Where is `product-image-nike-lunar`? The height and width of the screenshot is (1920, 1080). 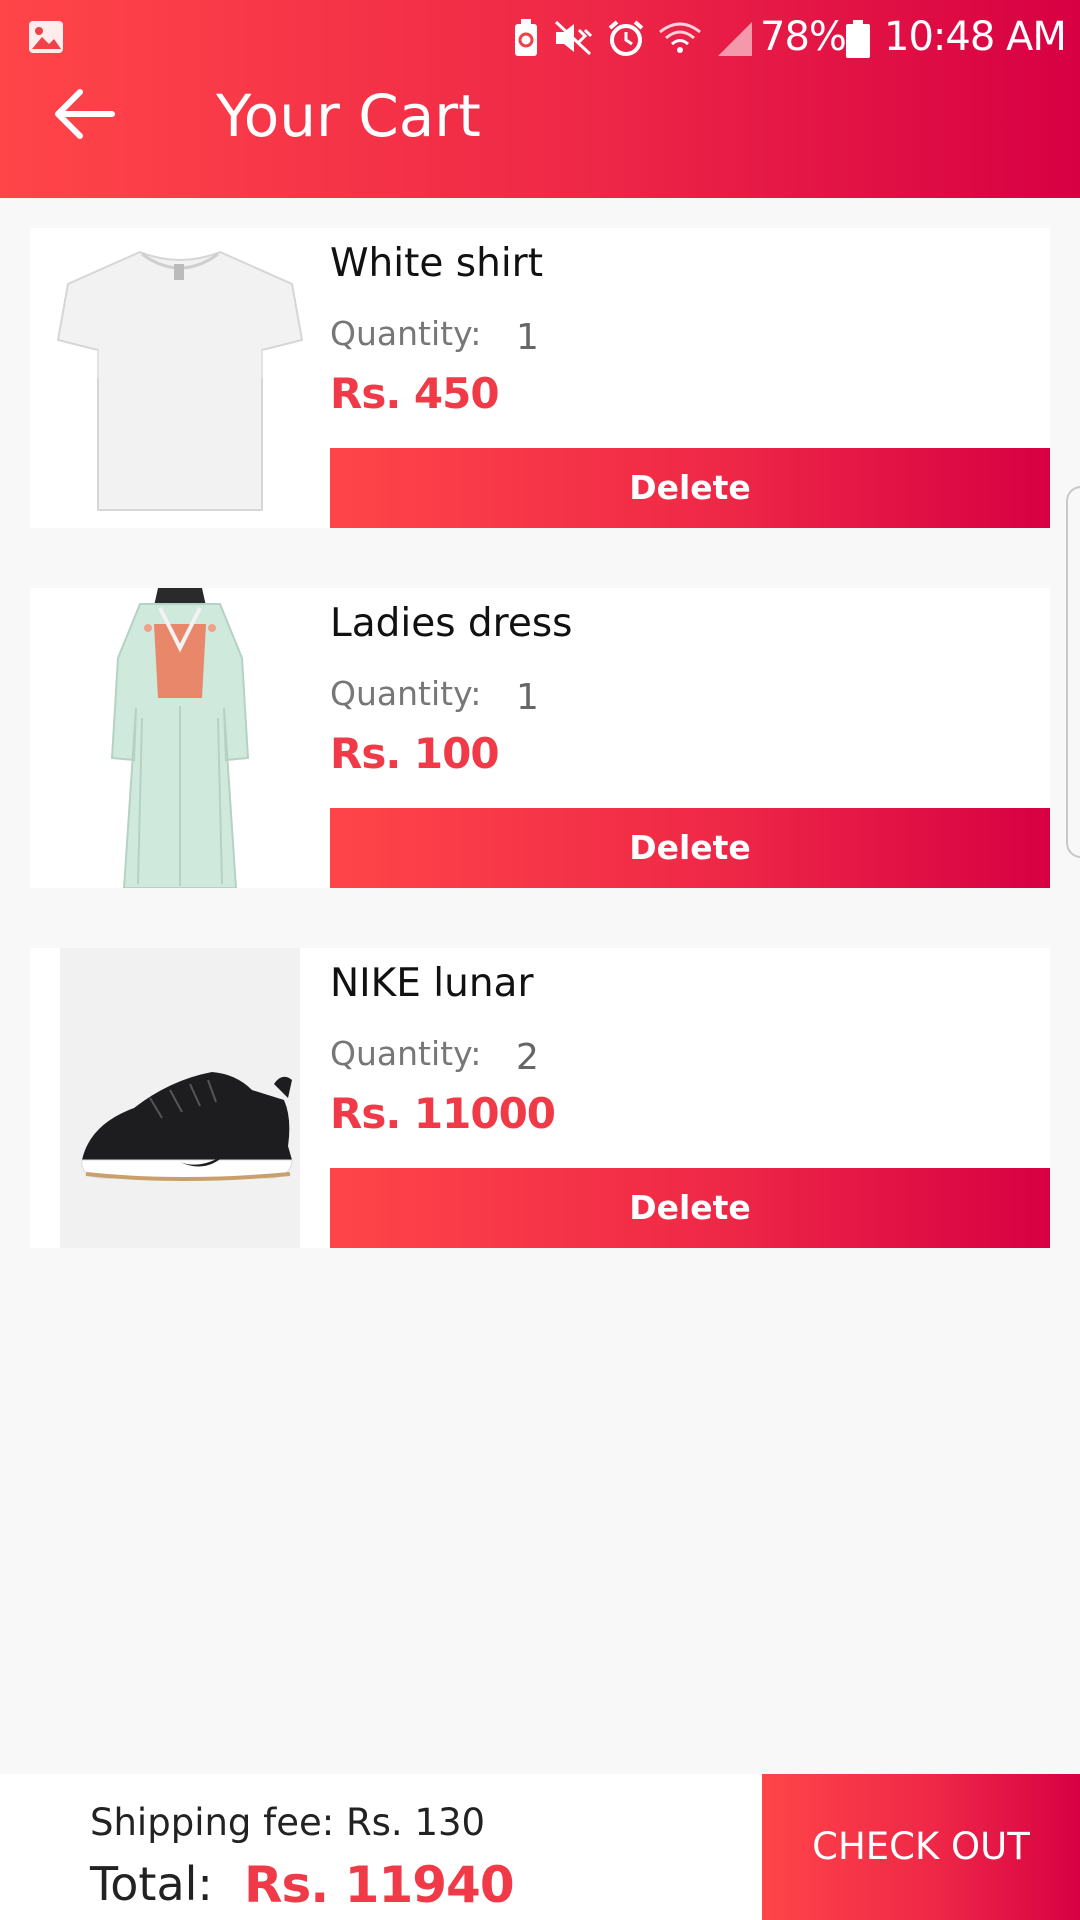
product-image-nike-lunar is located at coordinates (180, 1098).